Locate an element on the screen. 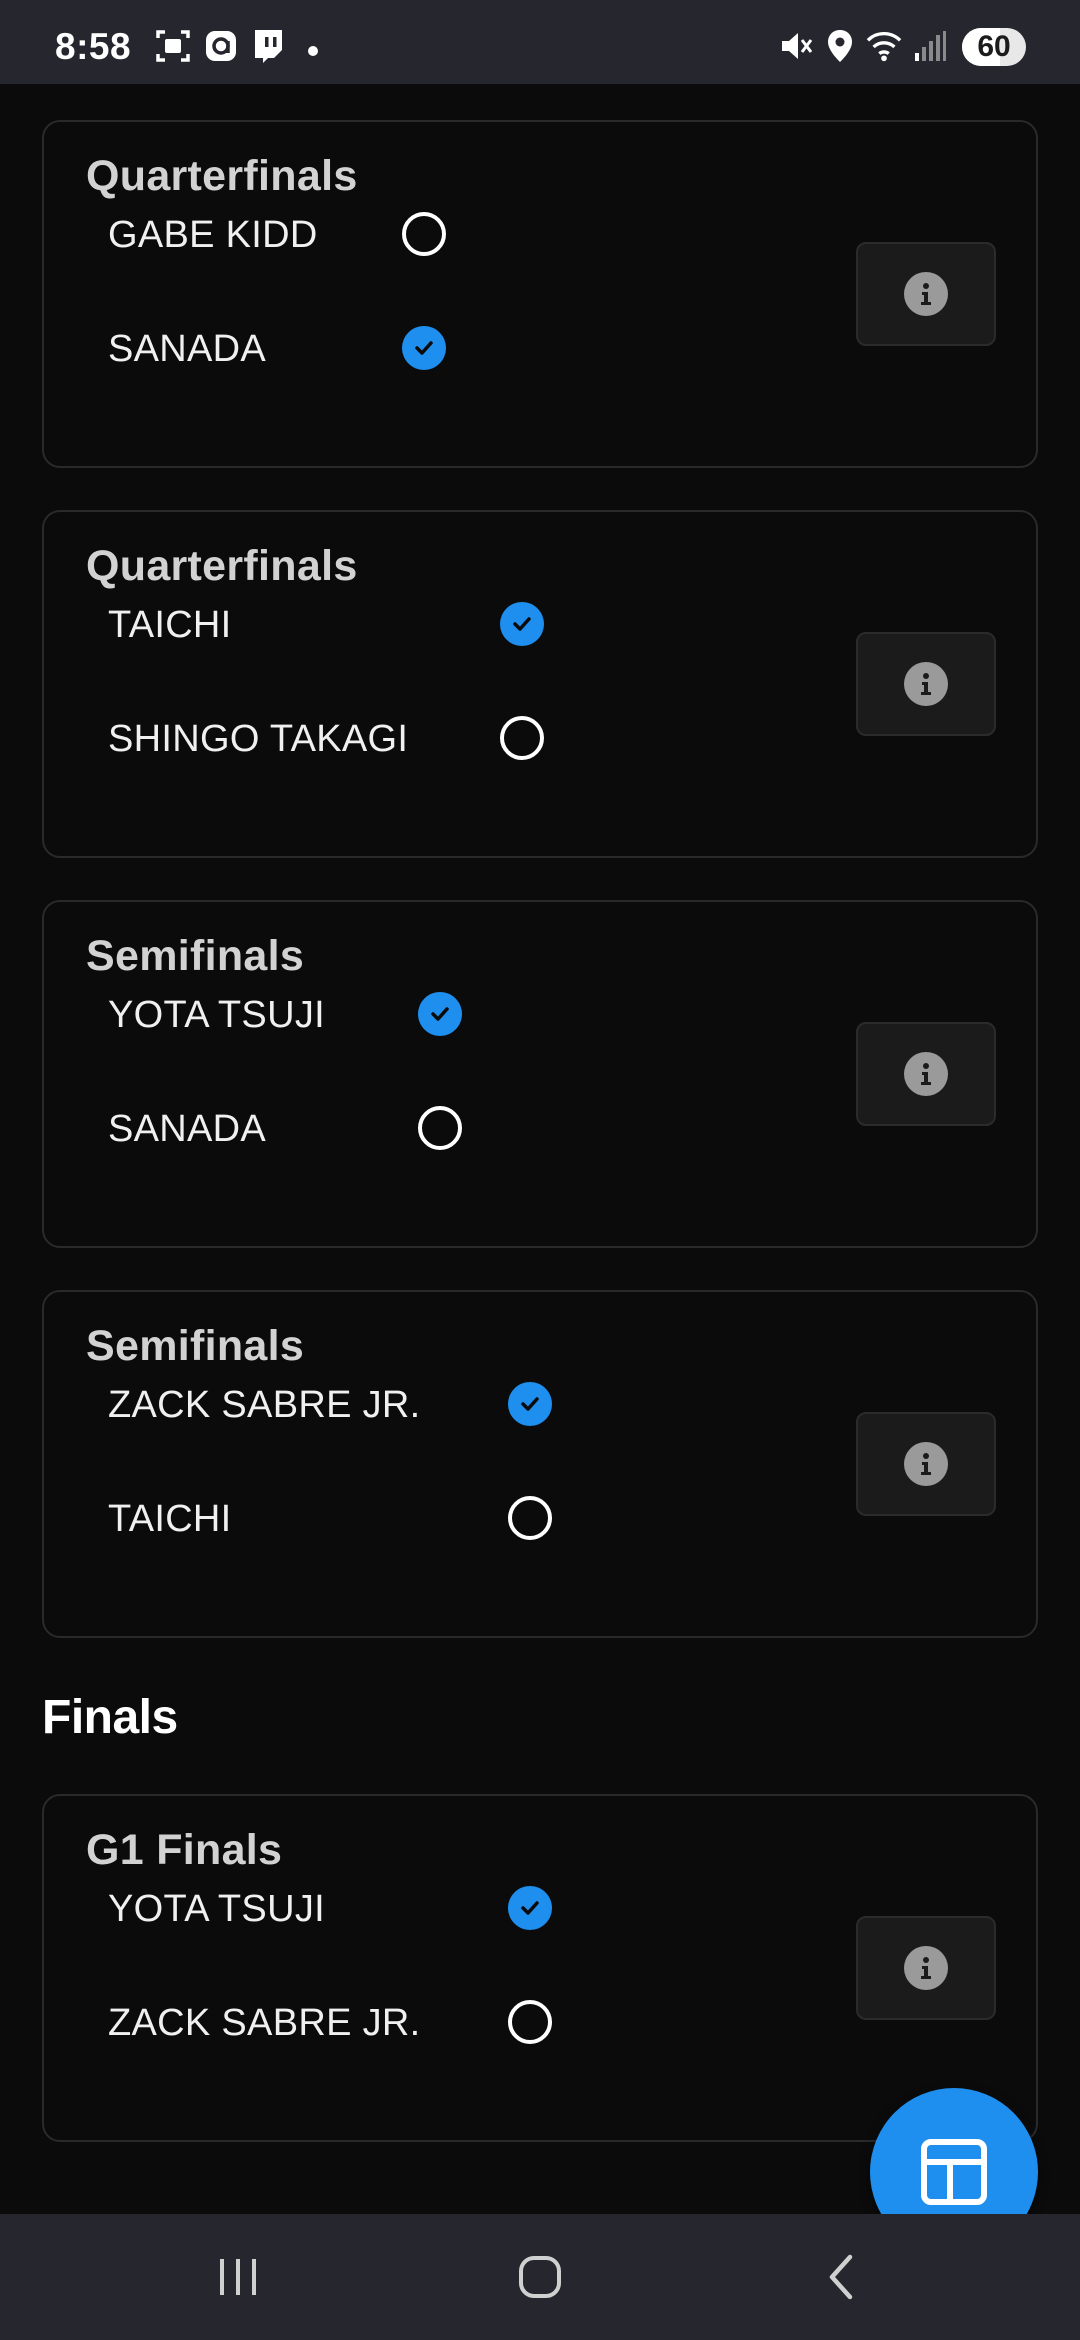  home-button is located at coordinates (540, 2277).